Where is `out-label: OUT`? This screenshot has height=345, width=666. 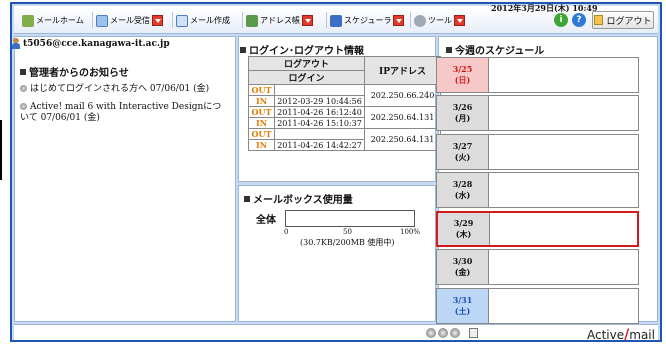 out-label: OUT is located at coordinates (261, 112).